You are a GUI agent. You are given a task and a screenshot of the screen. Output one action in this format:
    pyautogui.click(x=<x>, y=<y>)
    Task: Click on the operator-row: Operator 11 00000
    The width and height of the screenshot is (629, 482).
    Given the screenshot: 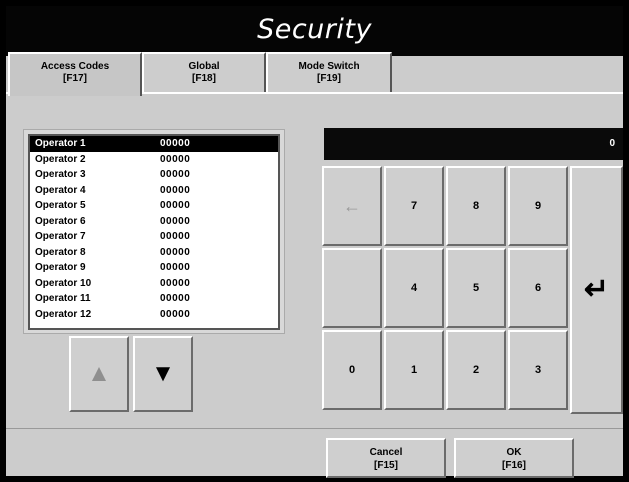 What is the action you would take?
    pyautogui.click(x=154, y=299)
    